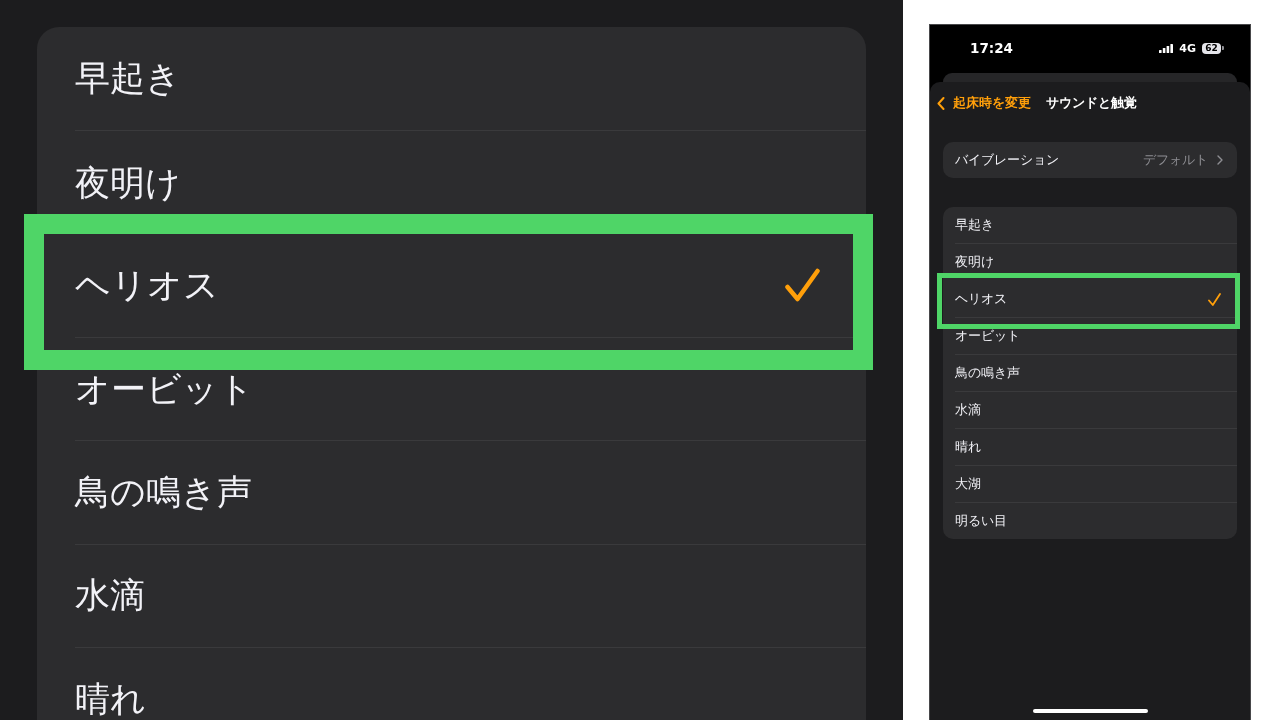  I want to click on signal-icon, so click(1166, 48).